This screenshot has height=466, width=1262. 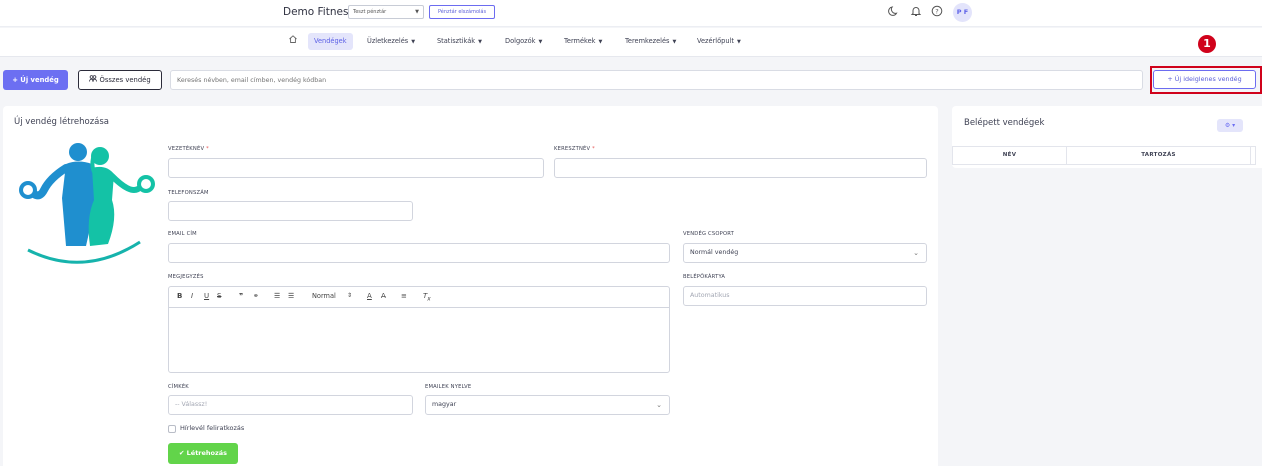 I want to click on guest-group-label: VENDÉG CSOPORT, so click(x=709, y=234).